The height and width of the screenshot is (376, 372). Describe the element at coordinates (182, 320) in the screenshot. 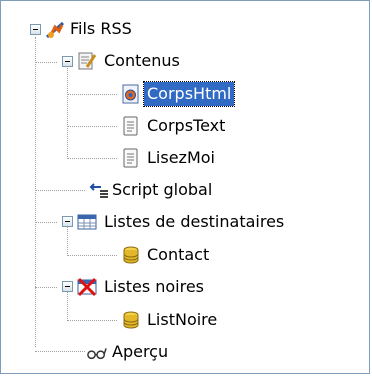

I see `tree-node-listnoire: ListNoire` at that location.